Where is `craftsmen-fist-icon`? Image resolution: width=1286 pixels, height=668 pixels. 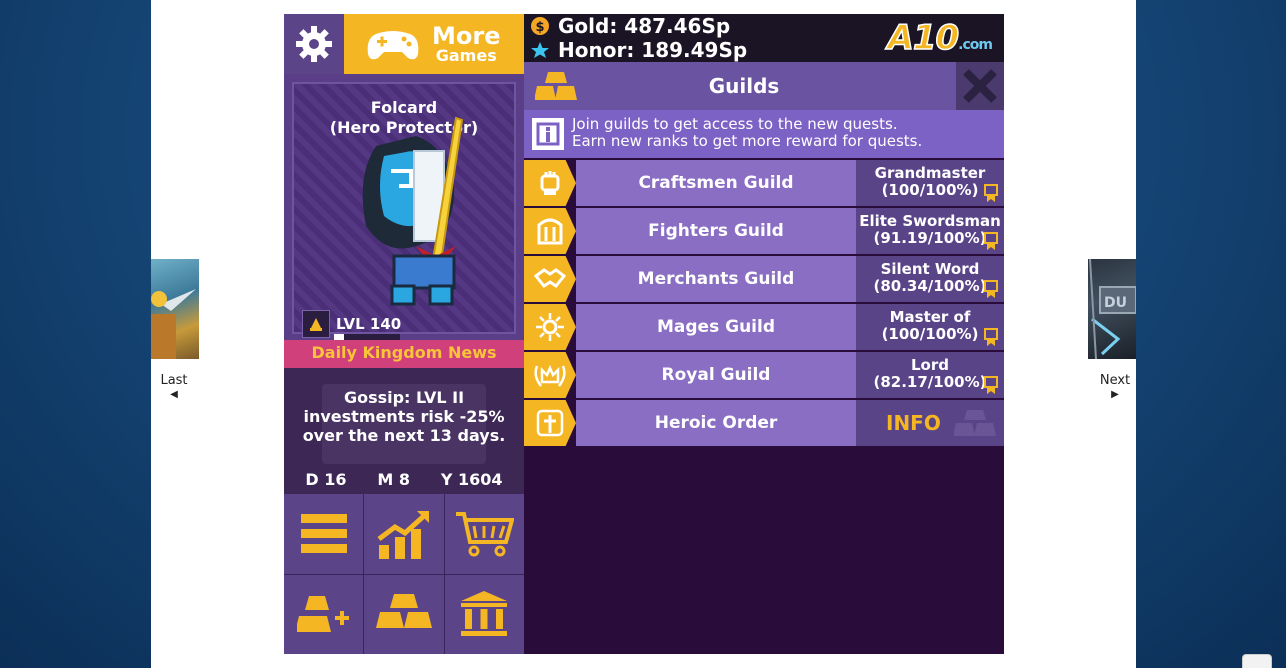 craftsmen-fist-icon is located at coordinates (550, 183).